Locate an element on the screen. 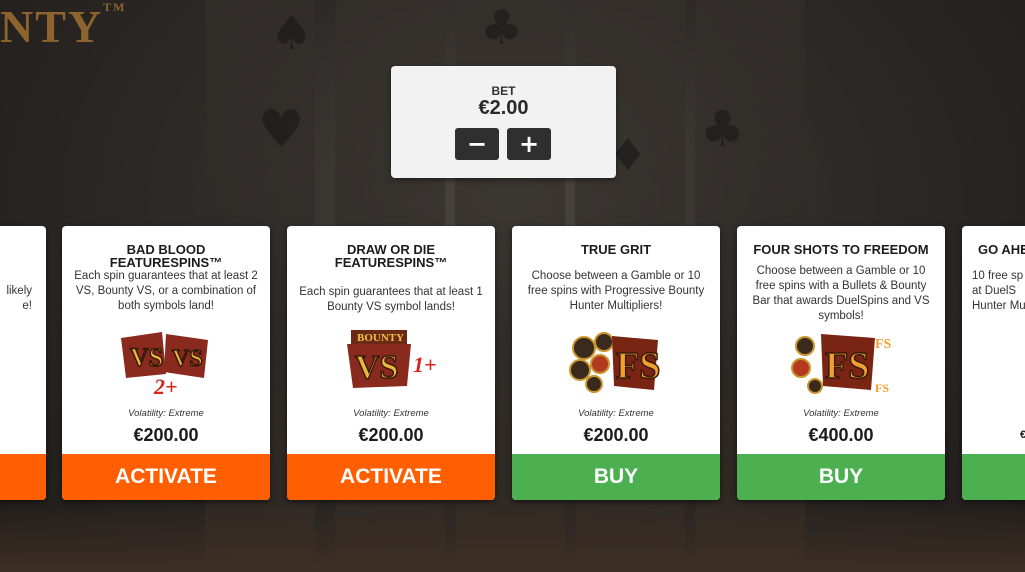 The height and width of the screenshot is (572, 1025). svg-text: BOUNTY is located at coordinates (380, 338).